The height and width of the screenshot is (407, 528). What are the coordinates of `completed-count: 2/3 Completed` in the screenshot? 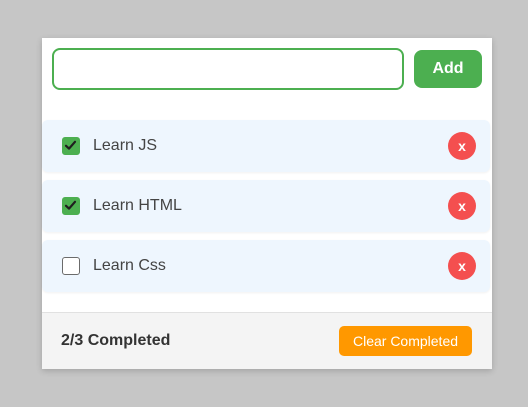 It's located at (116, 340).